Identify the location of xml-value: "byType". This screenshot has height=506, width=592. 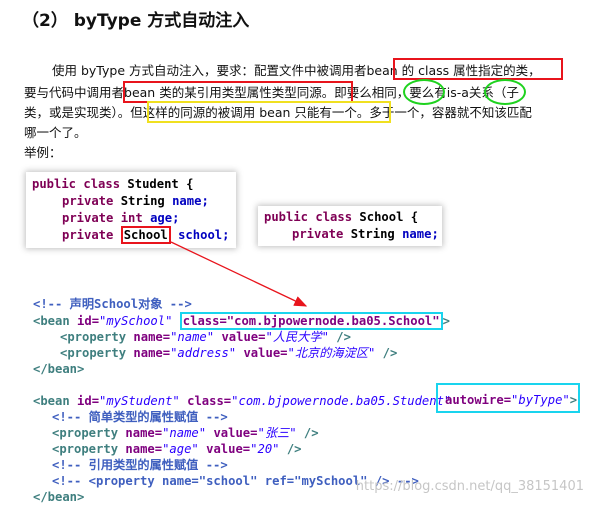
(540, 400).